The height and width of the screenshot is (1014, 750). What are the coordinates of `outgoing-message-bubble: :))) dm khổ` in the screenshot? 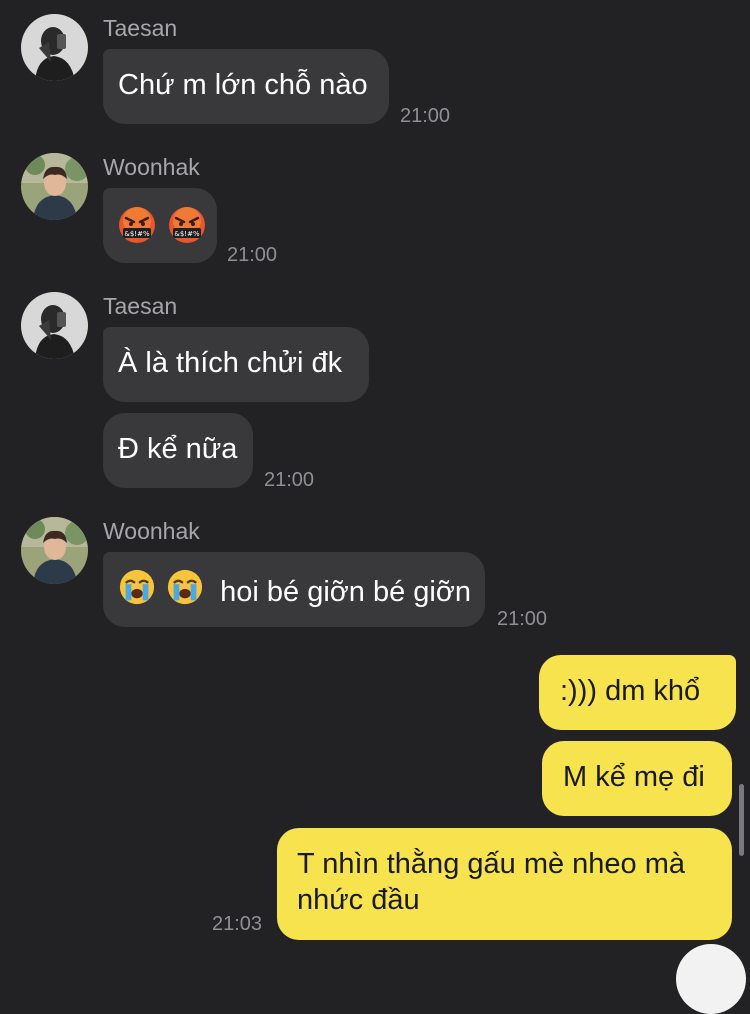 It's located at (637, 692).